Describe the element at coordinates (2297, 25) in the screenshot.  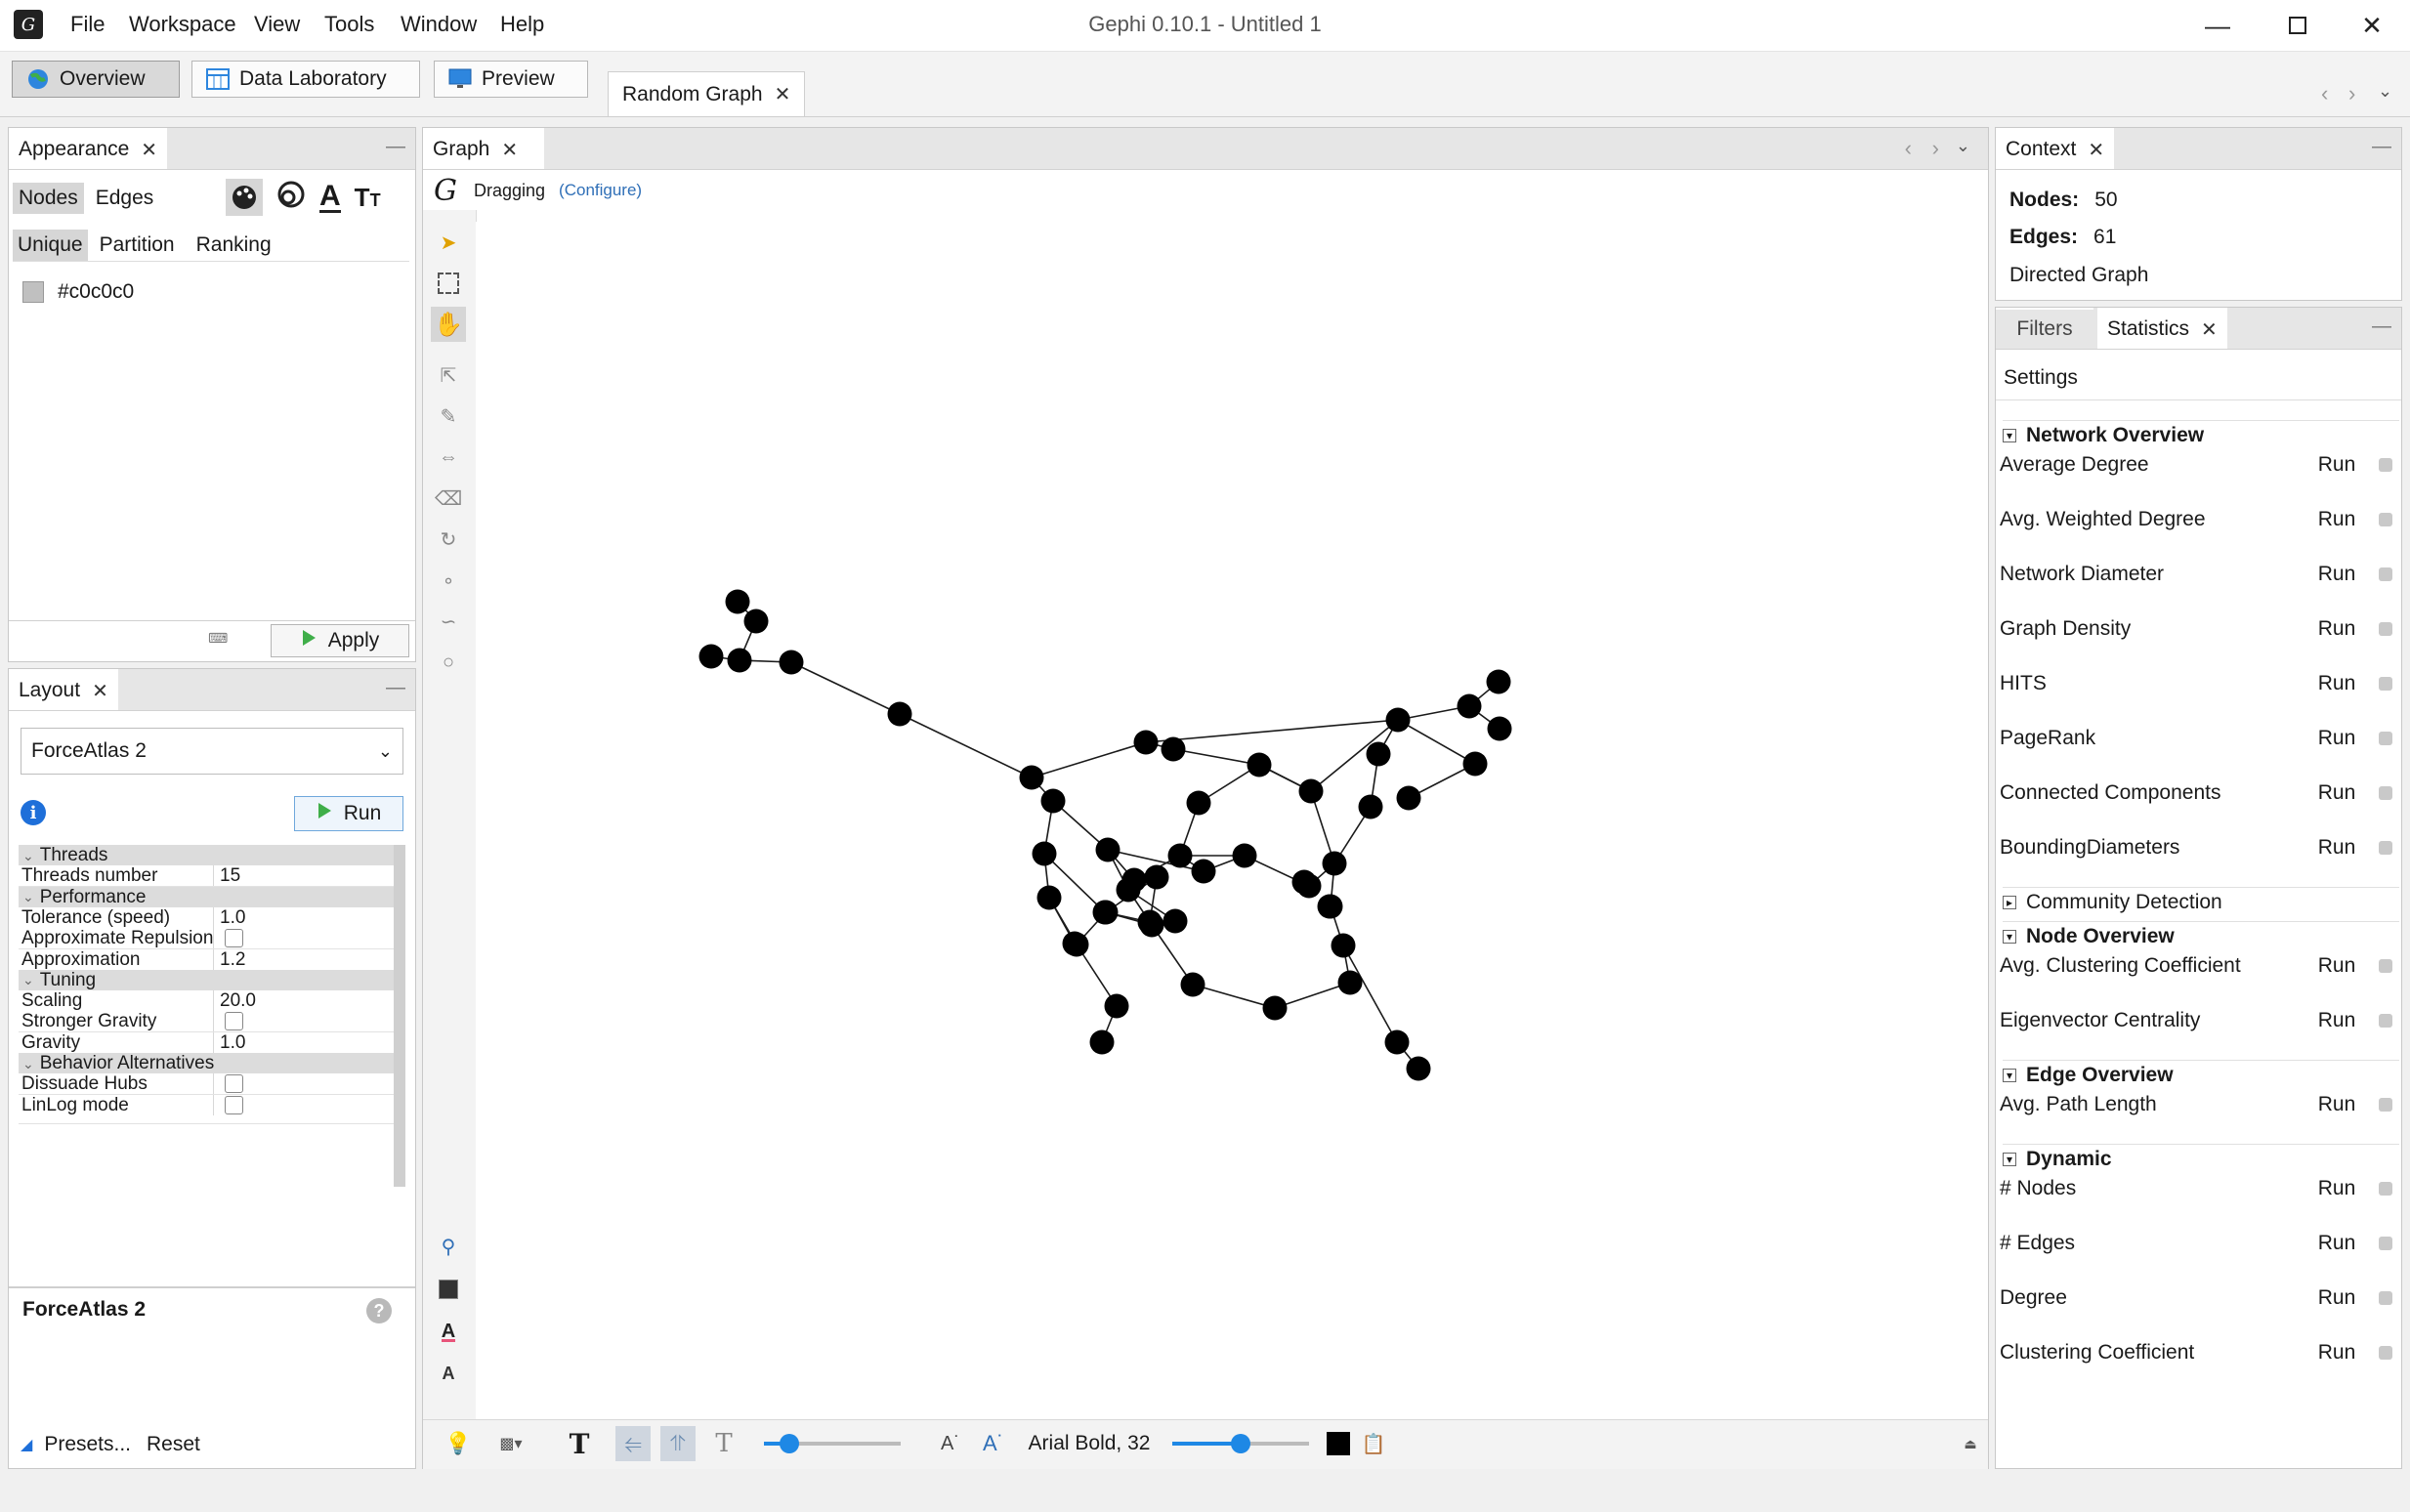
I see `maximize-icon` at that location.